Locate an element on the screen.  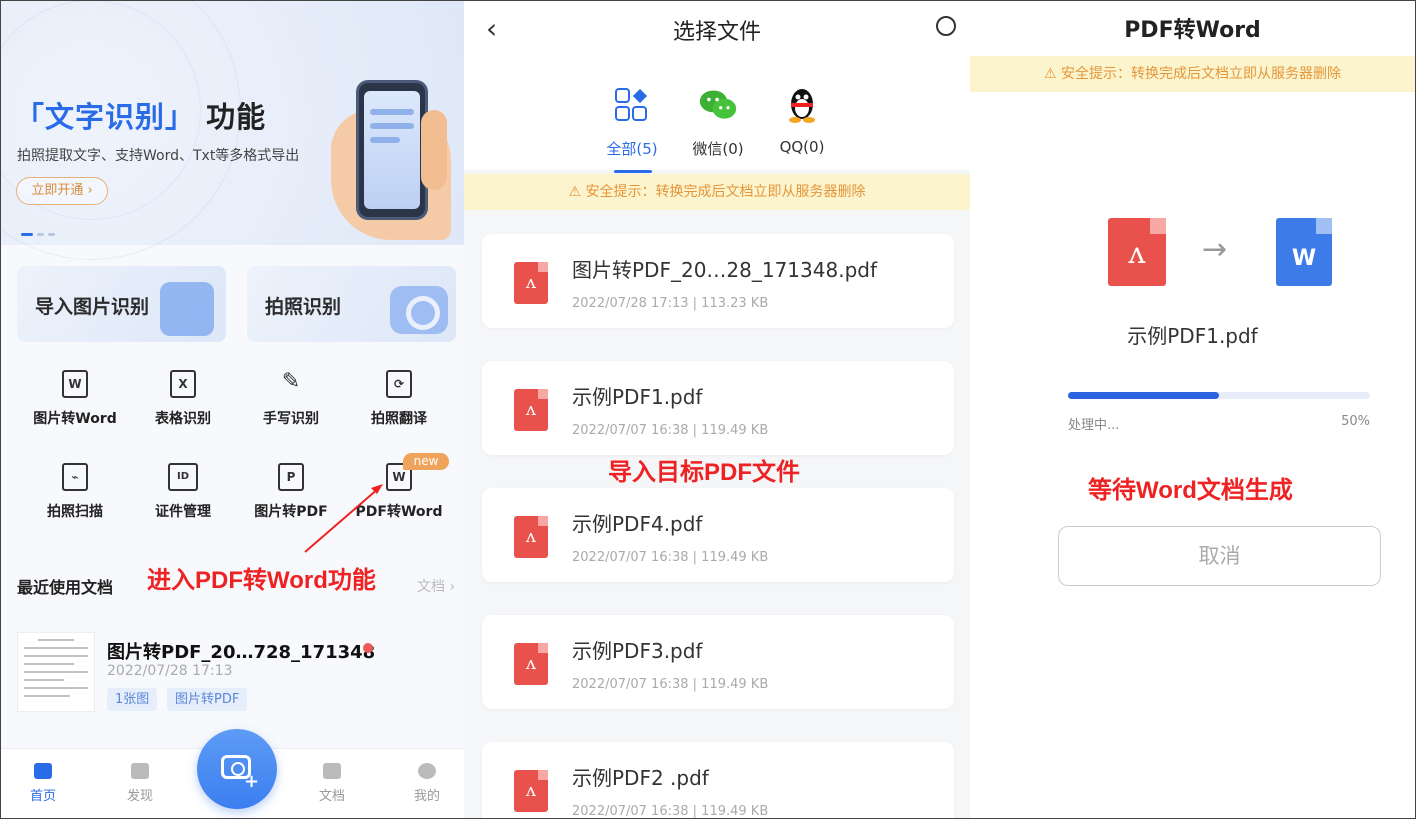
import-image-ocr-card: 导入图片识别 is located at coordinates (121, 304).